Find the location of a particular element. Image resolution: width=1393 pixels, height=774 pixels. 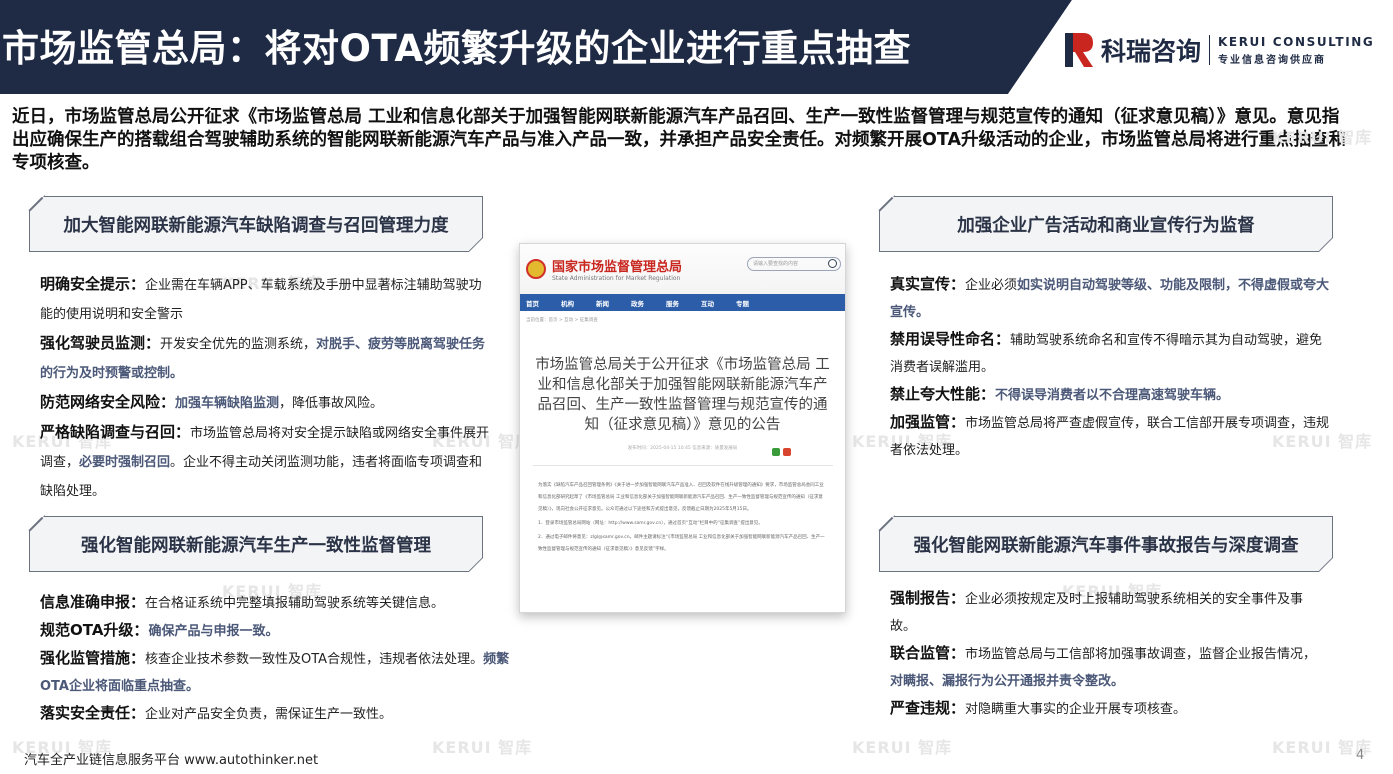

item-label: 禁止夸大性能： is located at coordinates (943, 394).